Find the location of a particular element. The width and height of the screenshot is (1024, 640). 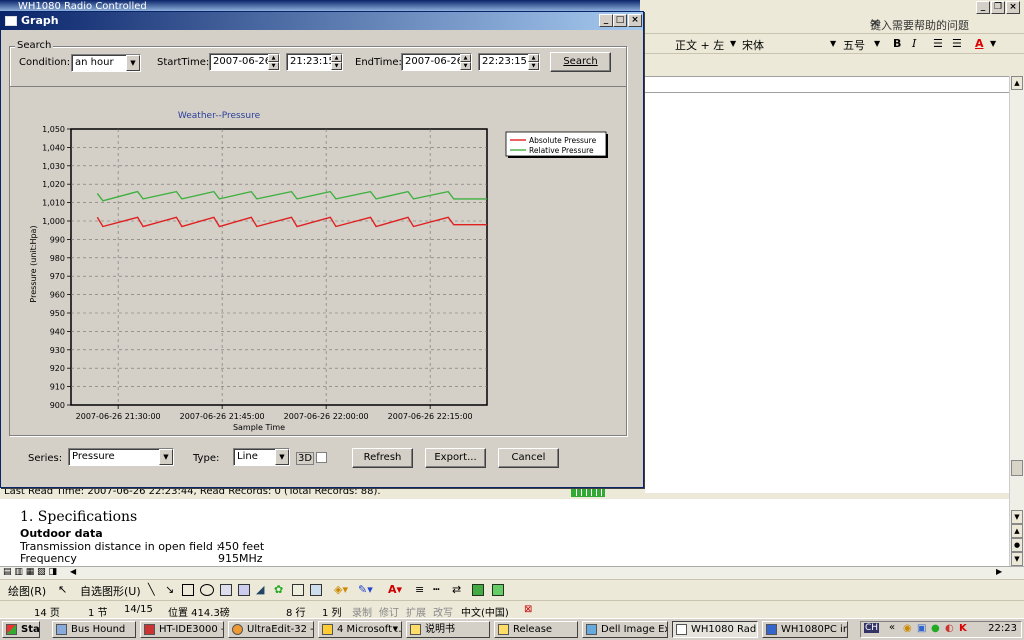

chevron-left-icon: « is located at coordinates (892, 627).